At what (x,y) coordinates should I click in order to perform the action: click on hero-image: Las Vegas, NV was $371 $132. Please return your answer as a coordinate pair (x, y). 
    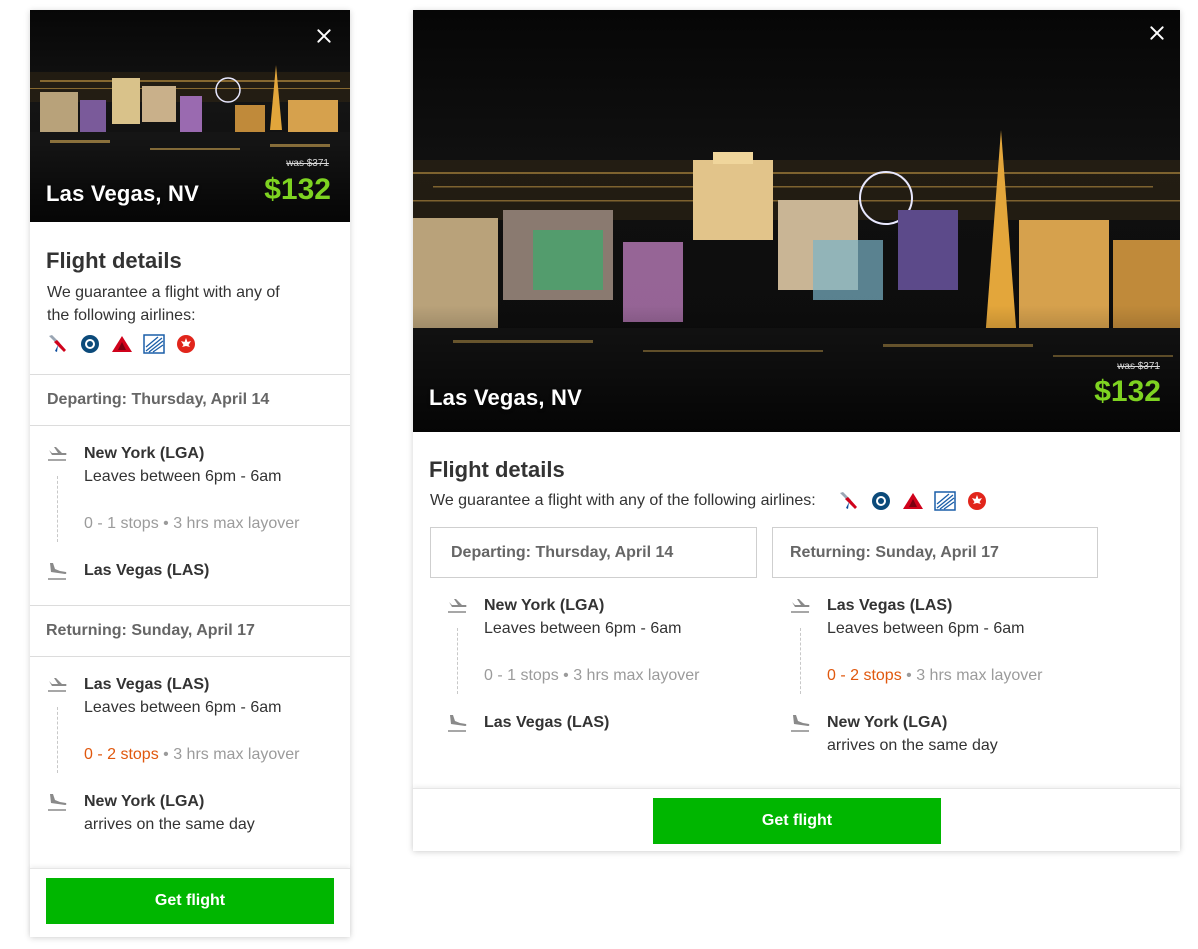
    Looking at the image, I should click on (190, 116).